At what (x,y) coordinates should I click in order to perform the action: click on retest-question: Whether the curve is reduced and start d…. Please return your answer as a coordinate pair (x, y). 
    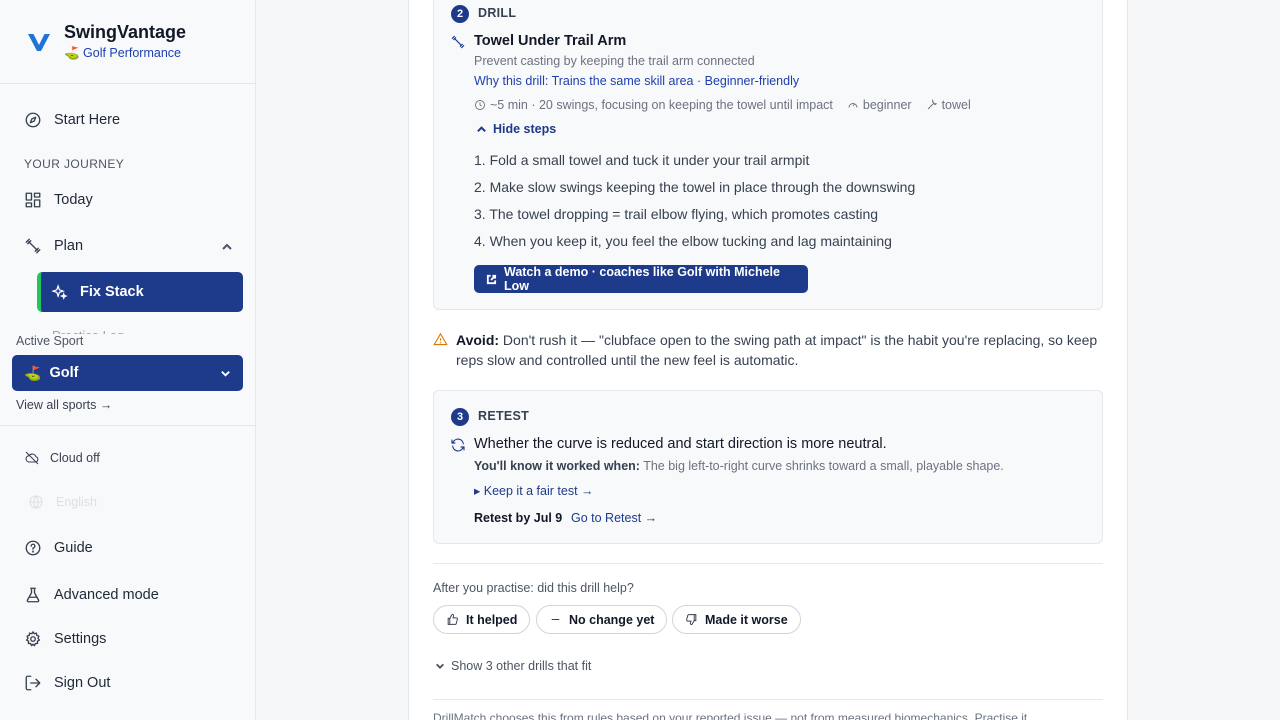
    Looking at the image, I should click on (680, 444).